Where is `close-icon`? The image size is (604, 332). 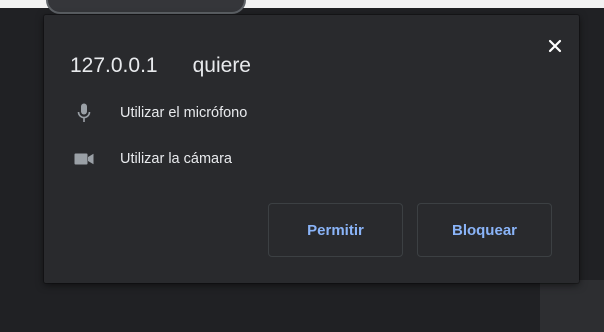
close-icon is located at coordinates (555, 46).